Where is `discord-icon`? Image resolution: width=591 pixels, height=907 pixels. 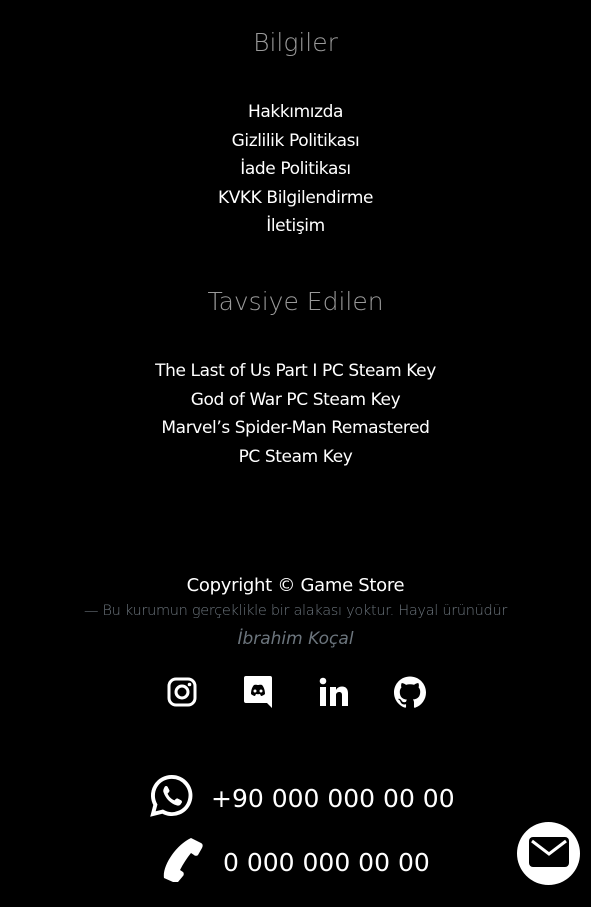
discord-icon is located at coordinates (258, 692).